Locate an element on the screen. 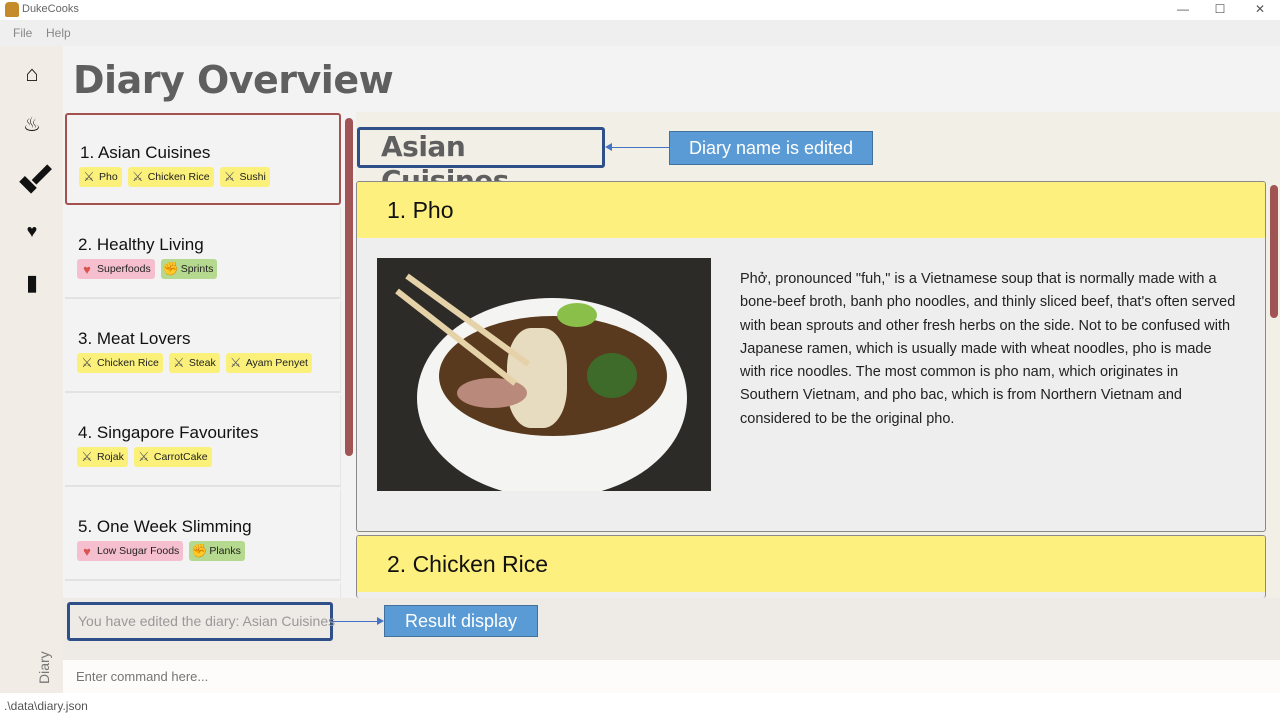  tag: ⚔ Rojak is located at coordinates (102, 457).